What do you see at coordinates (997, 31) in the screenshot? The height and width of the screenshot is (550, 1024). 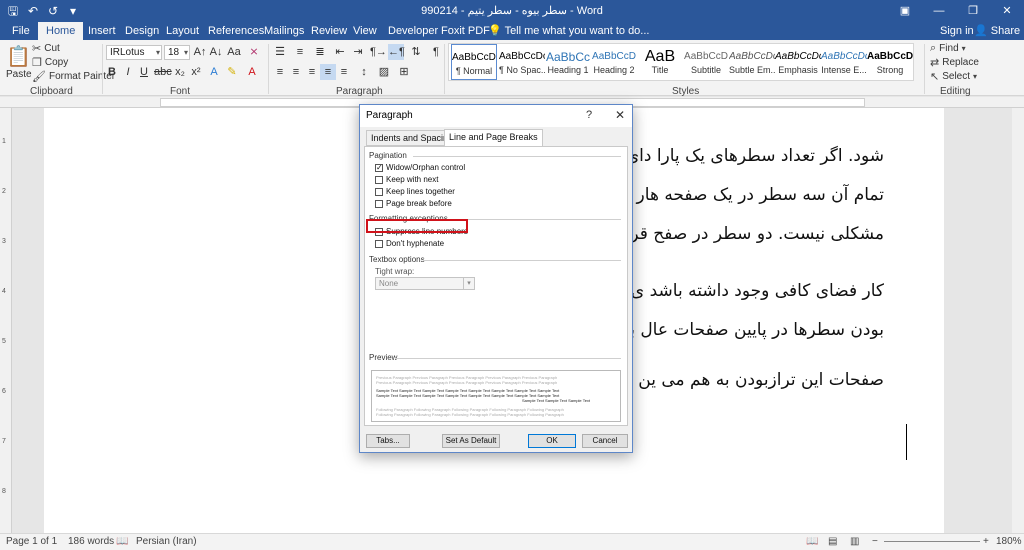 I see `share-button: 👤 Share` at bounding box center [997, 31].